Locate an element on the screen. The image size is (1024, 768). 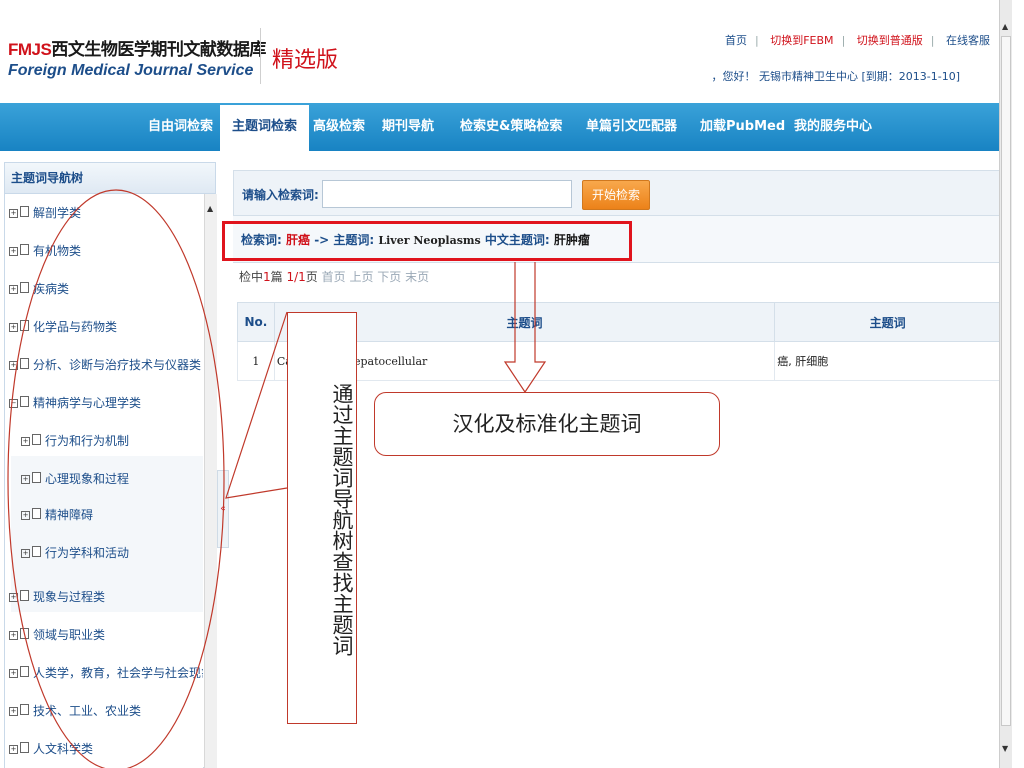
collapse-icon: − is located at coordinates (13, 403).